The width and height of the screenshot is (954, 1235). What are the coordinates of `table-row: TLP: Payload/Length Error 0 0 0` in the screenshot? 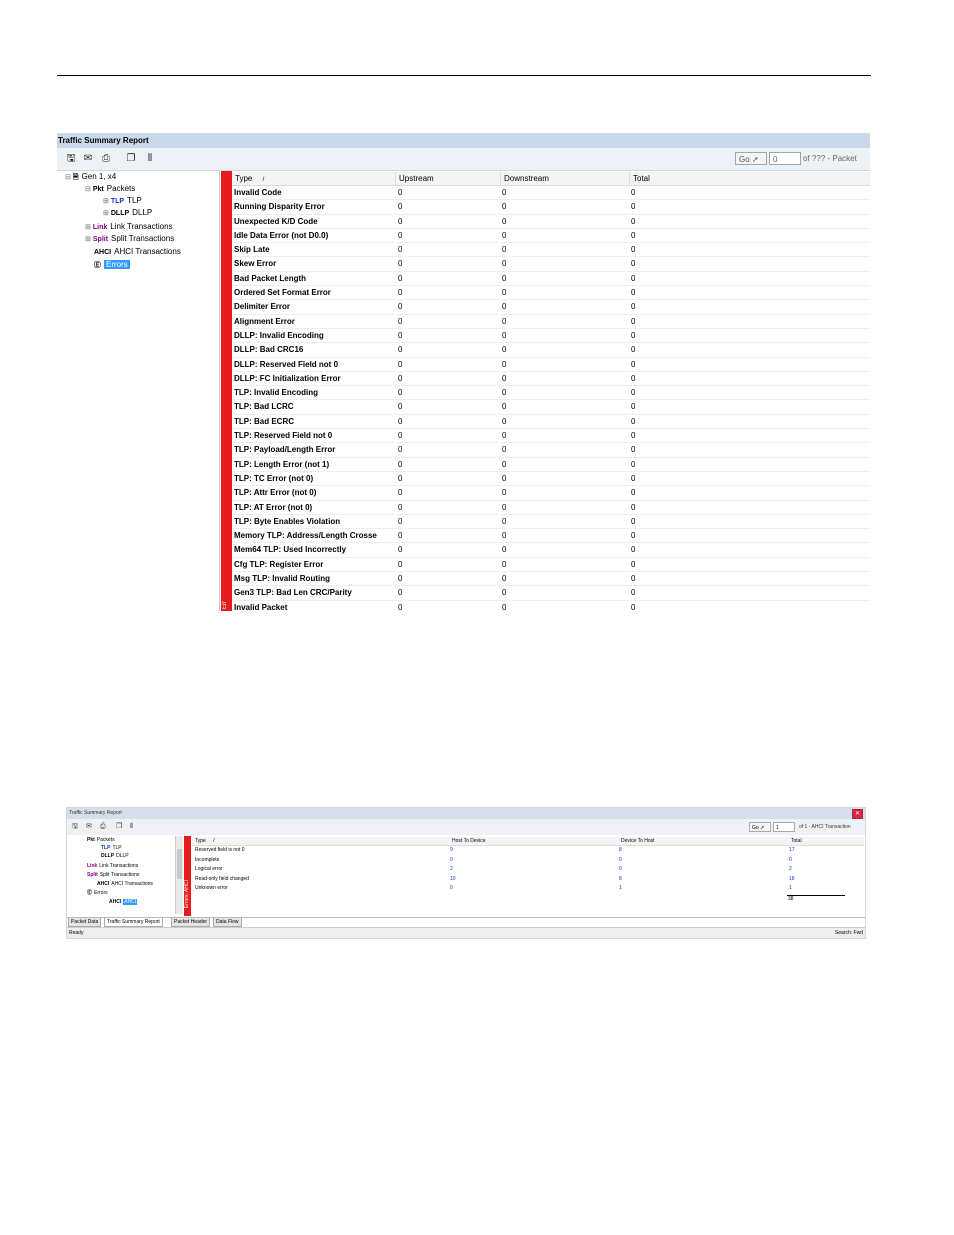 It's located at (551, 450).